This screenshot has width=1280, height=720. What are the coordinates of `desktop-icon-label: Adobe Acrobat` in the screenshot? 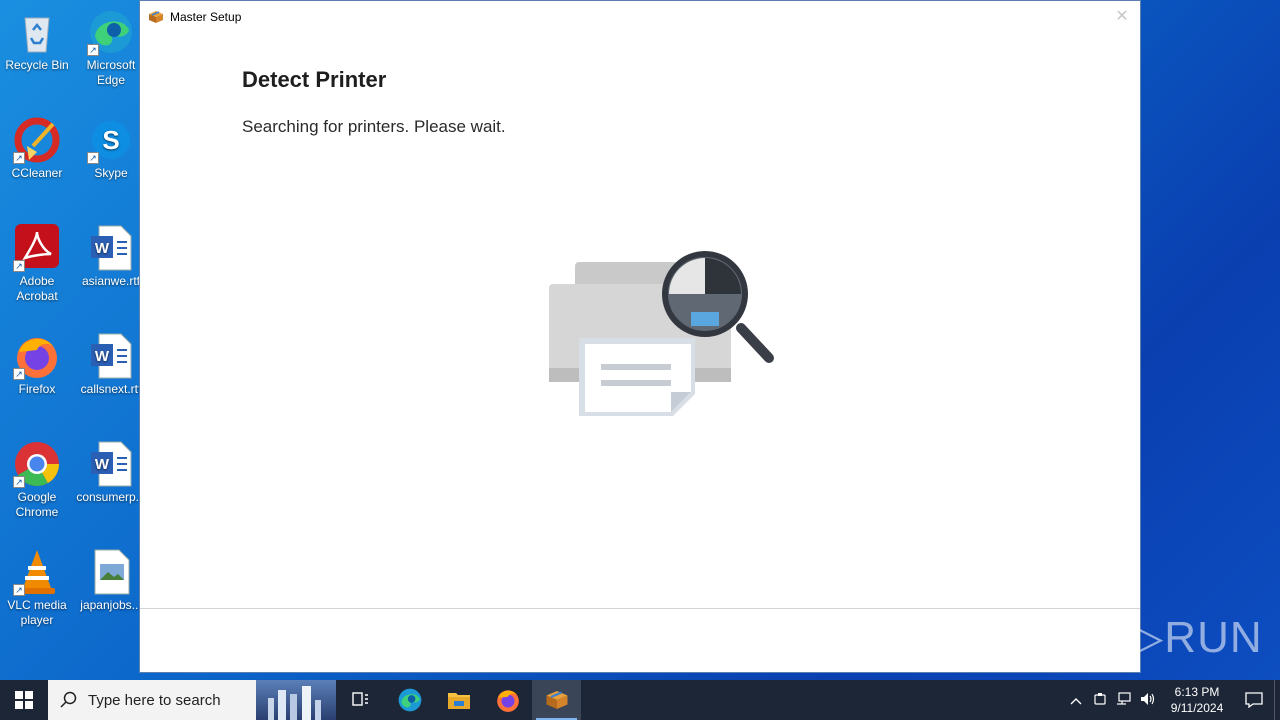 It's located at (37, 288).